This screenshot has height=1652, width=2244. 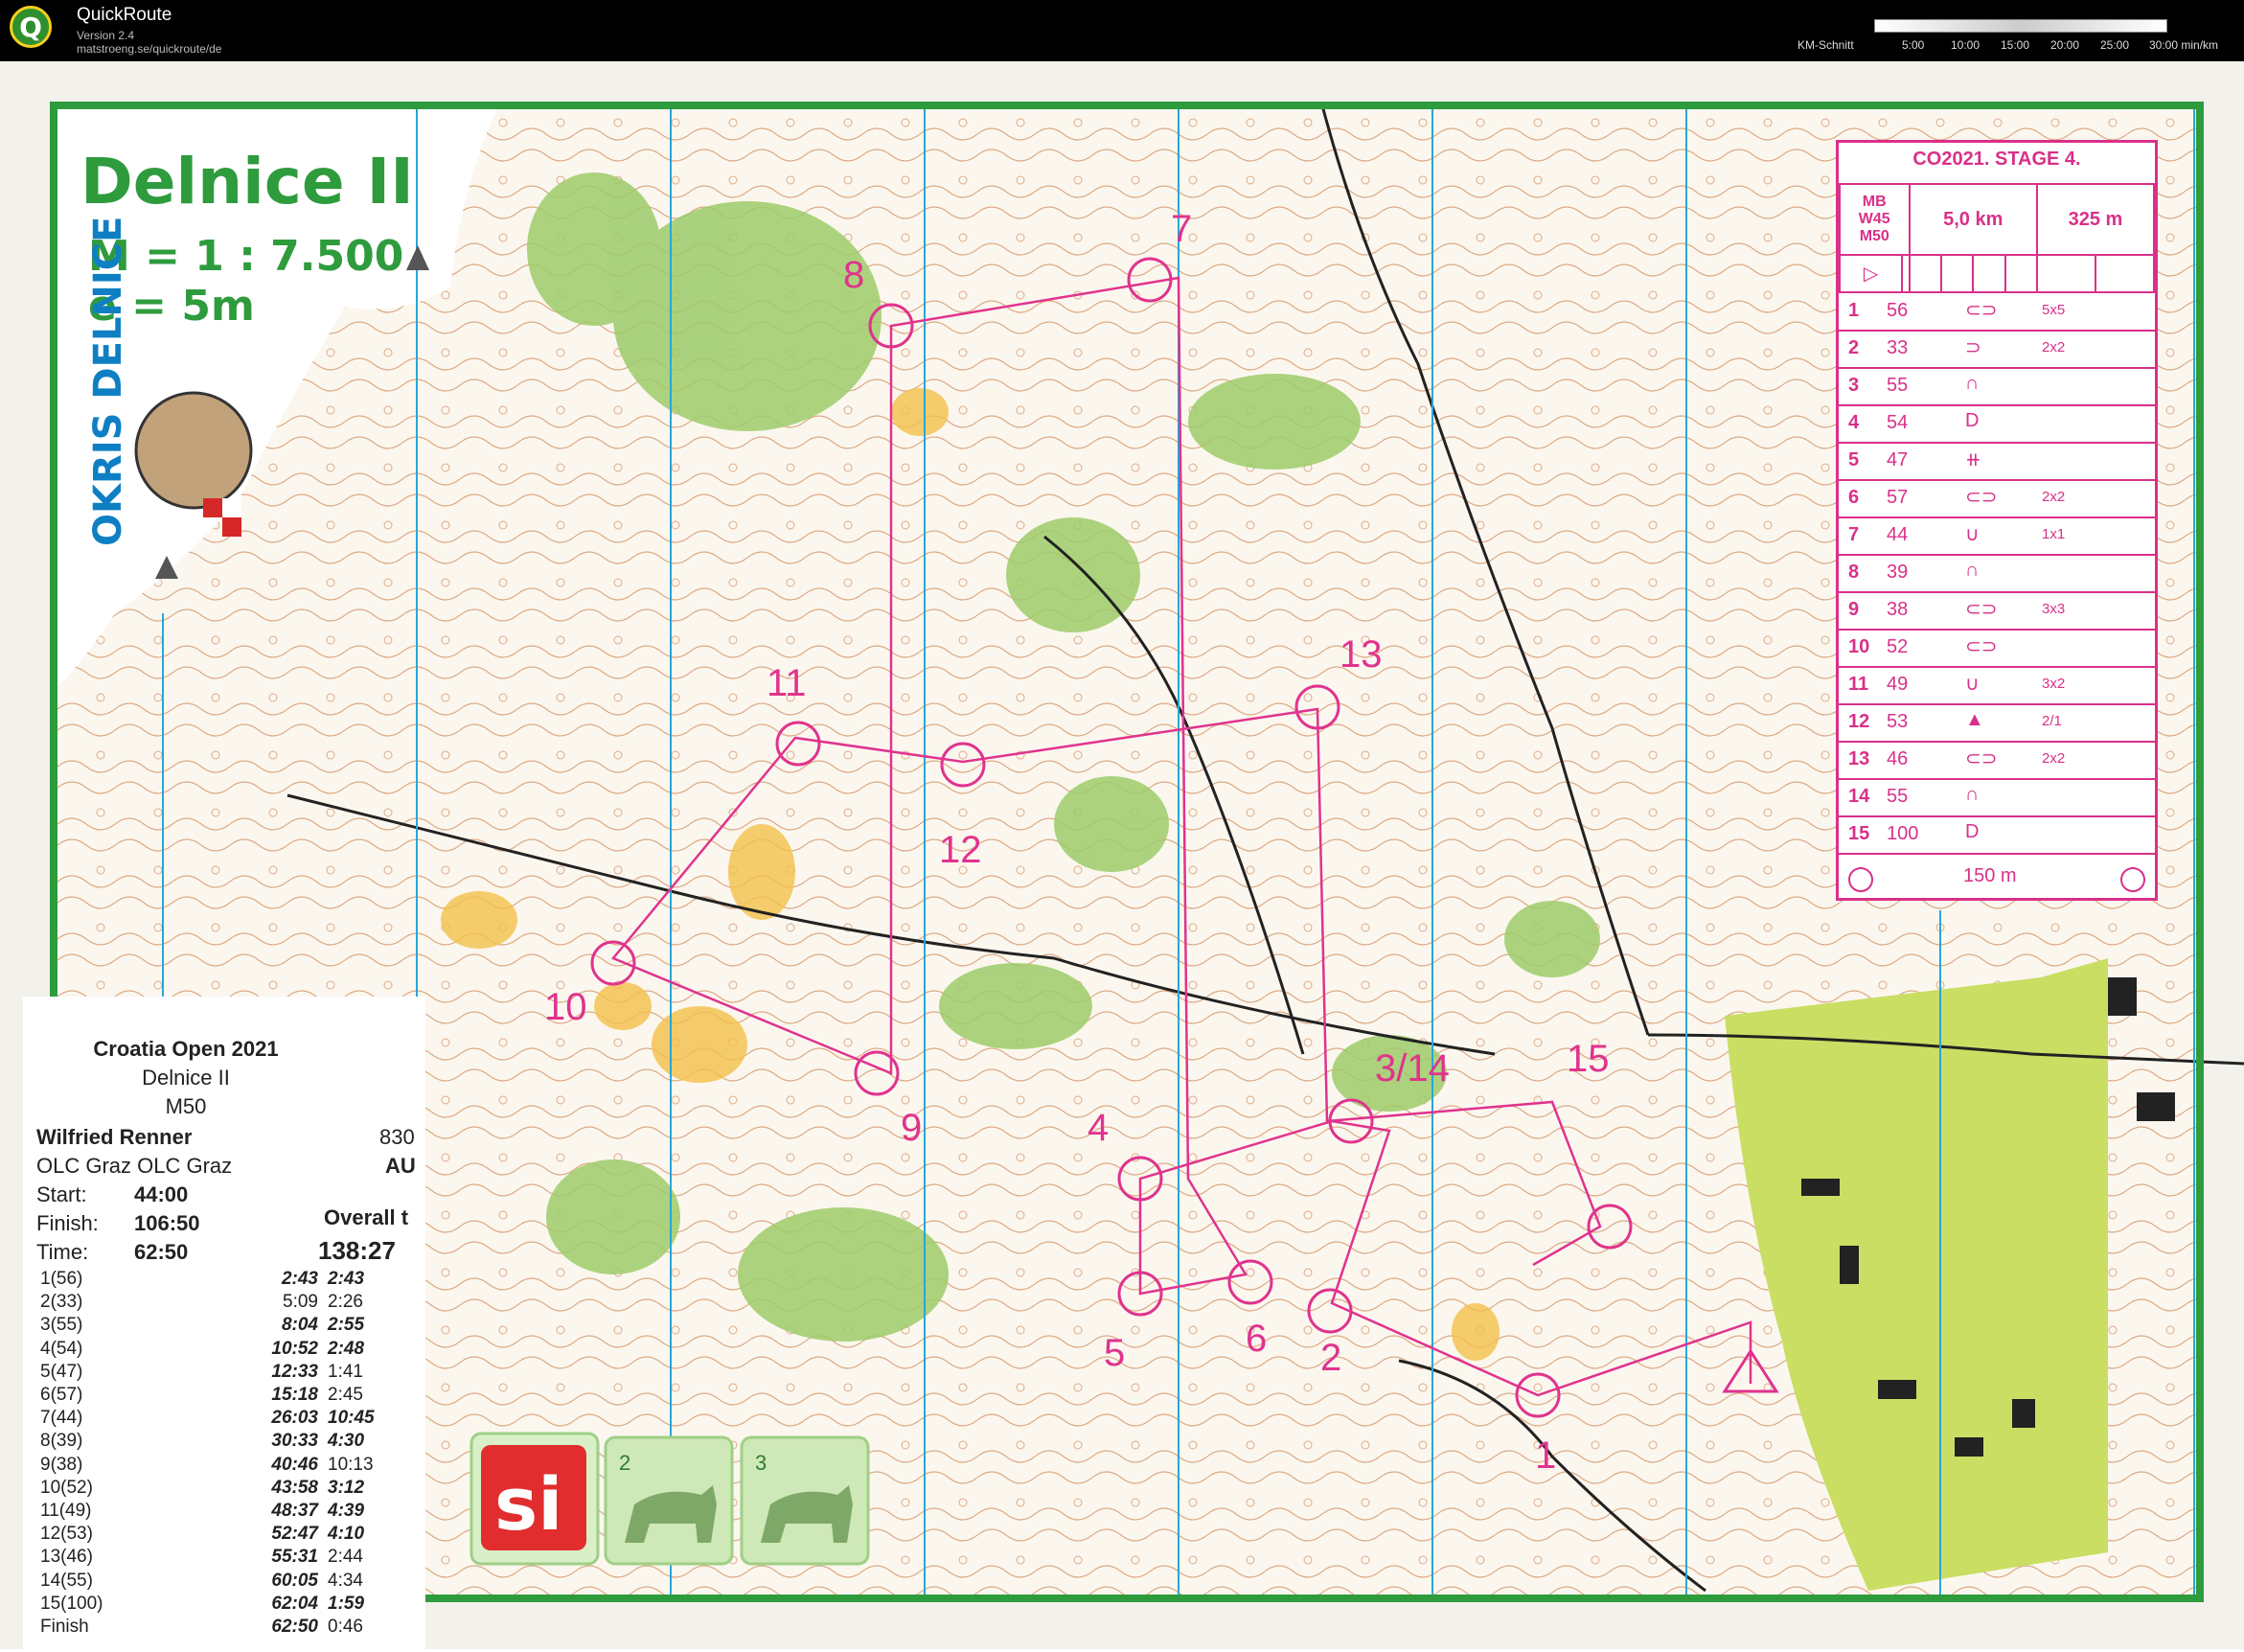 What do you see at coordinates (1825, 45) in the screenshot?
I see `pace-legend-label: KM-Schnitt` at bounding box center [1825, 45].